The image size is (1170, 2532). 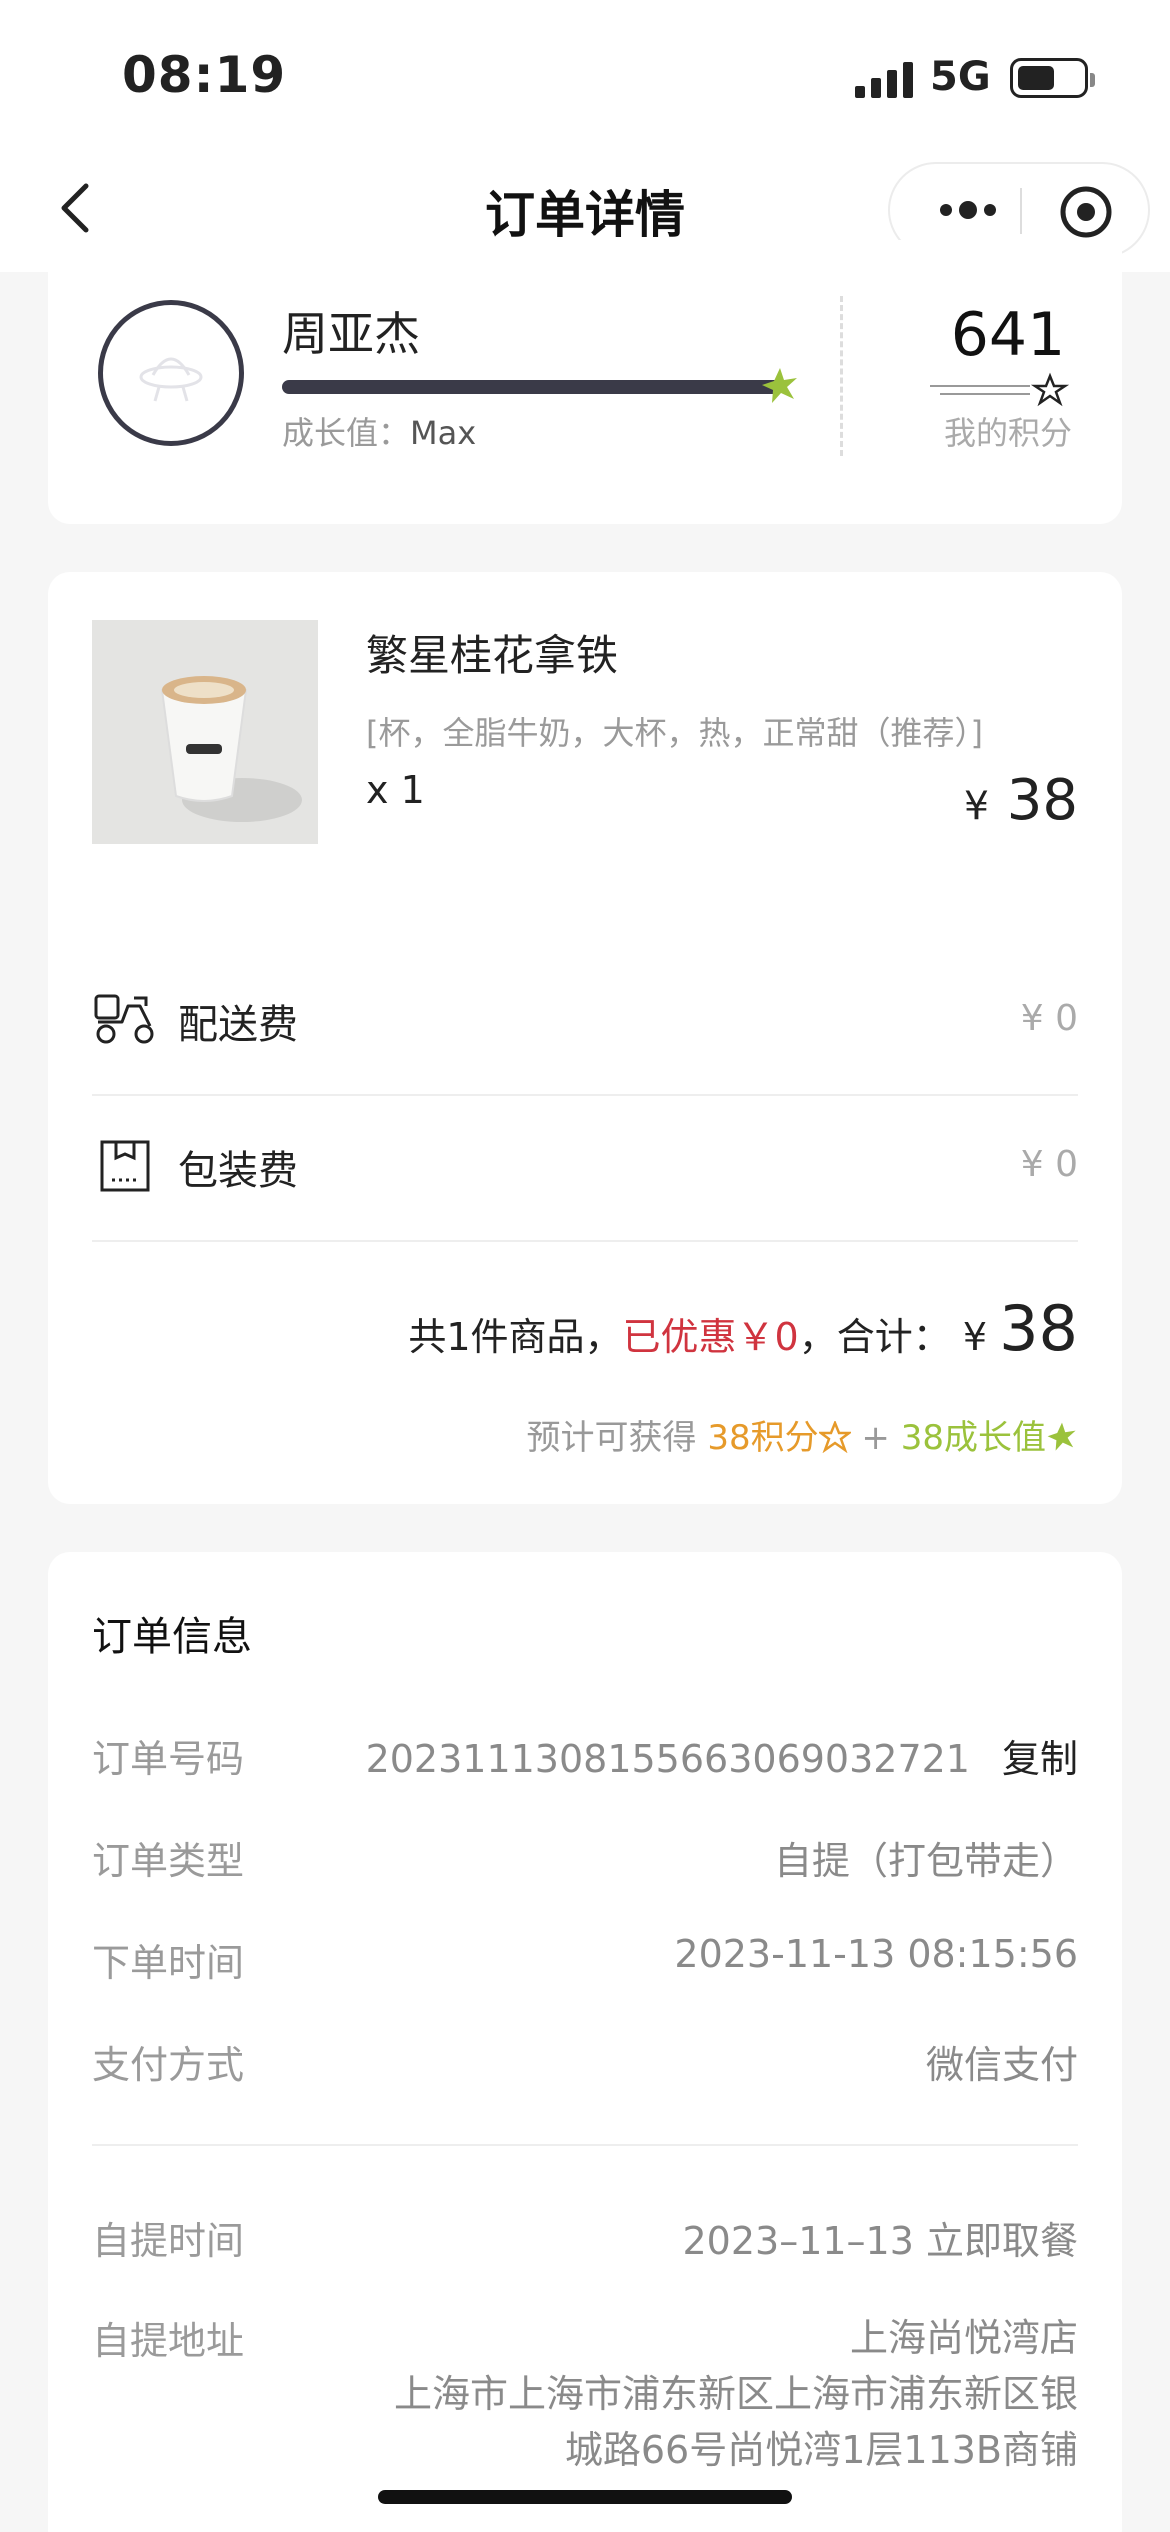 What do you see at coordinates (238, 1171) in the screenshot?
I see `fee-label: 包装费` at bounding box center [238, 1171].